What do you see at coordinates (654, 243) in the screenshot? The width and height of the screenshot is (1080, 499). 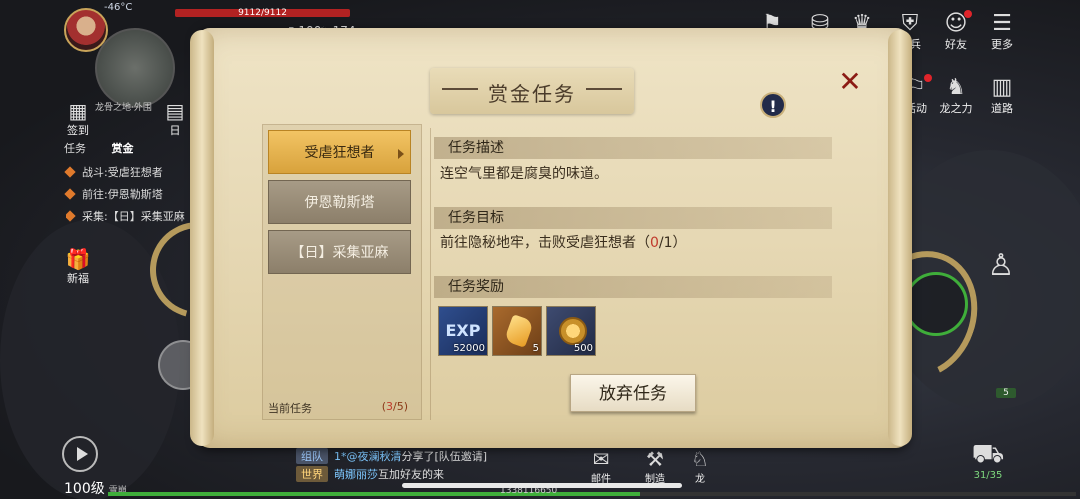 I see `quest-goal-progress: 0` at bounding box center [654, 243].